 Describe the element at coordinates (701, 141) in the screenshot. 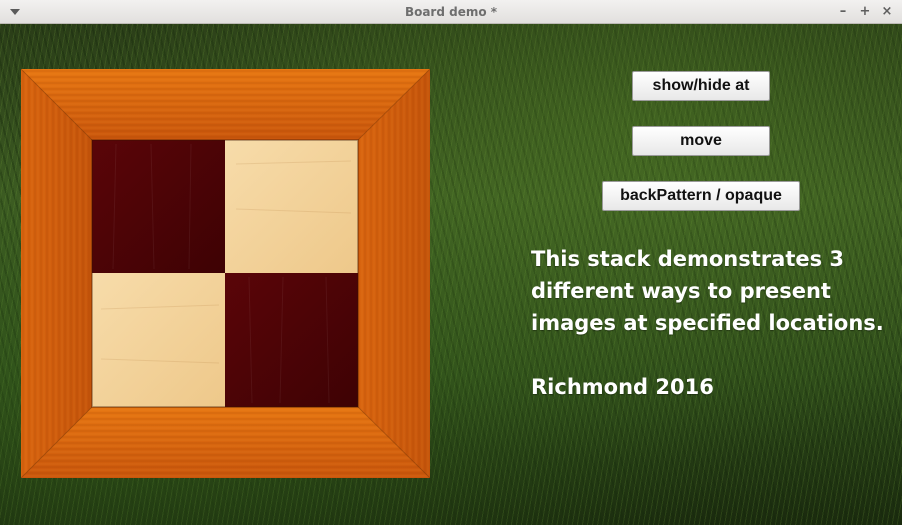

I see `move-button: move` at that location.